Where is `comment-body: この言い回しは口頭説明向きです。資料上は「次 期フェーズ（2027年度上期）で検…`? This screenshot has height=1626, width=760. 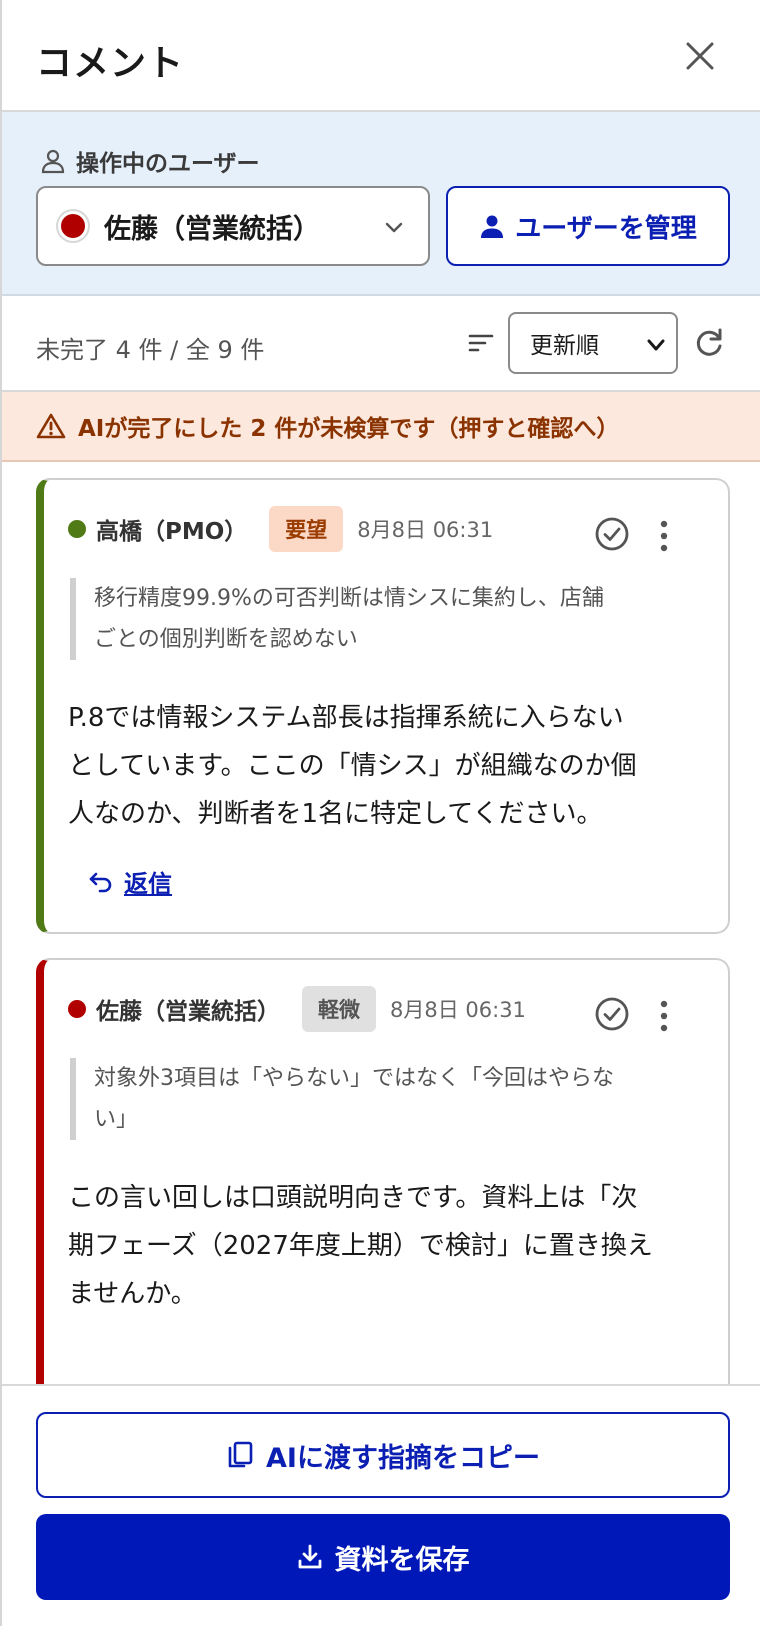
comment-body: この言い回しは口頭説明向きです。資料上は「次 期フェーズ（2027年度上期）で検… is located at coordinates (383, 1246).